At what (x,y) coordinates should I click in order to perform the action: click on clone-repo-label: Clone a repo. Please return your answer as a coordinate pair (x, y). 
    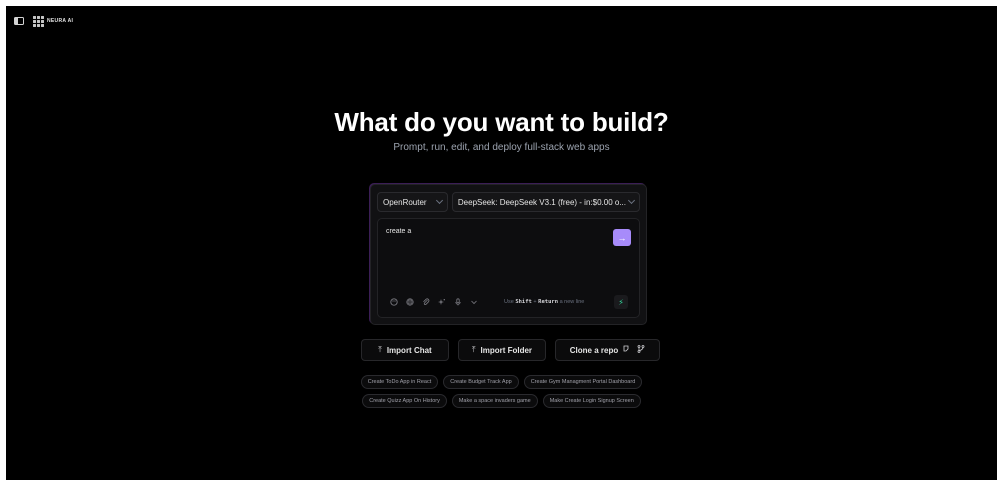
    Looking at the image, I should click on (594, 350).